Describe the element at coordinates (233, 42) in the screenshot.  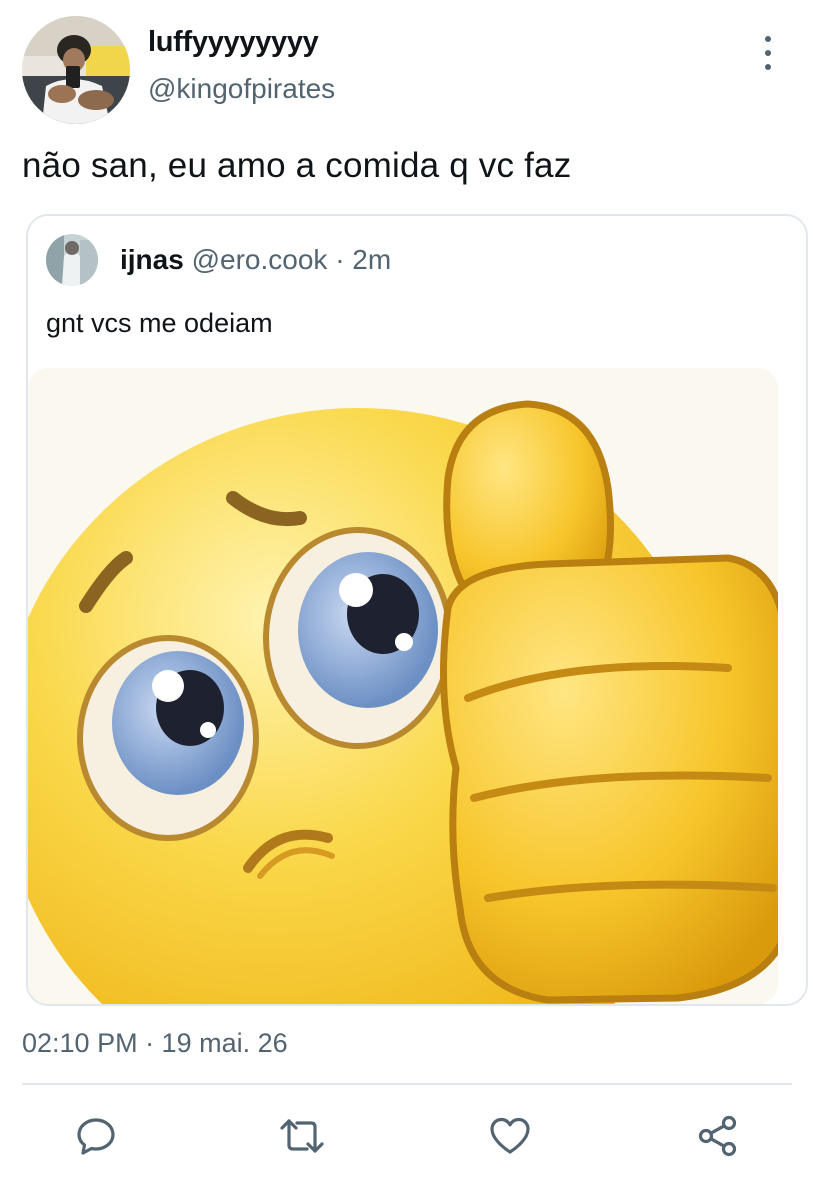
I see `author-display-name: luffyyyyyyyy` at that location.